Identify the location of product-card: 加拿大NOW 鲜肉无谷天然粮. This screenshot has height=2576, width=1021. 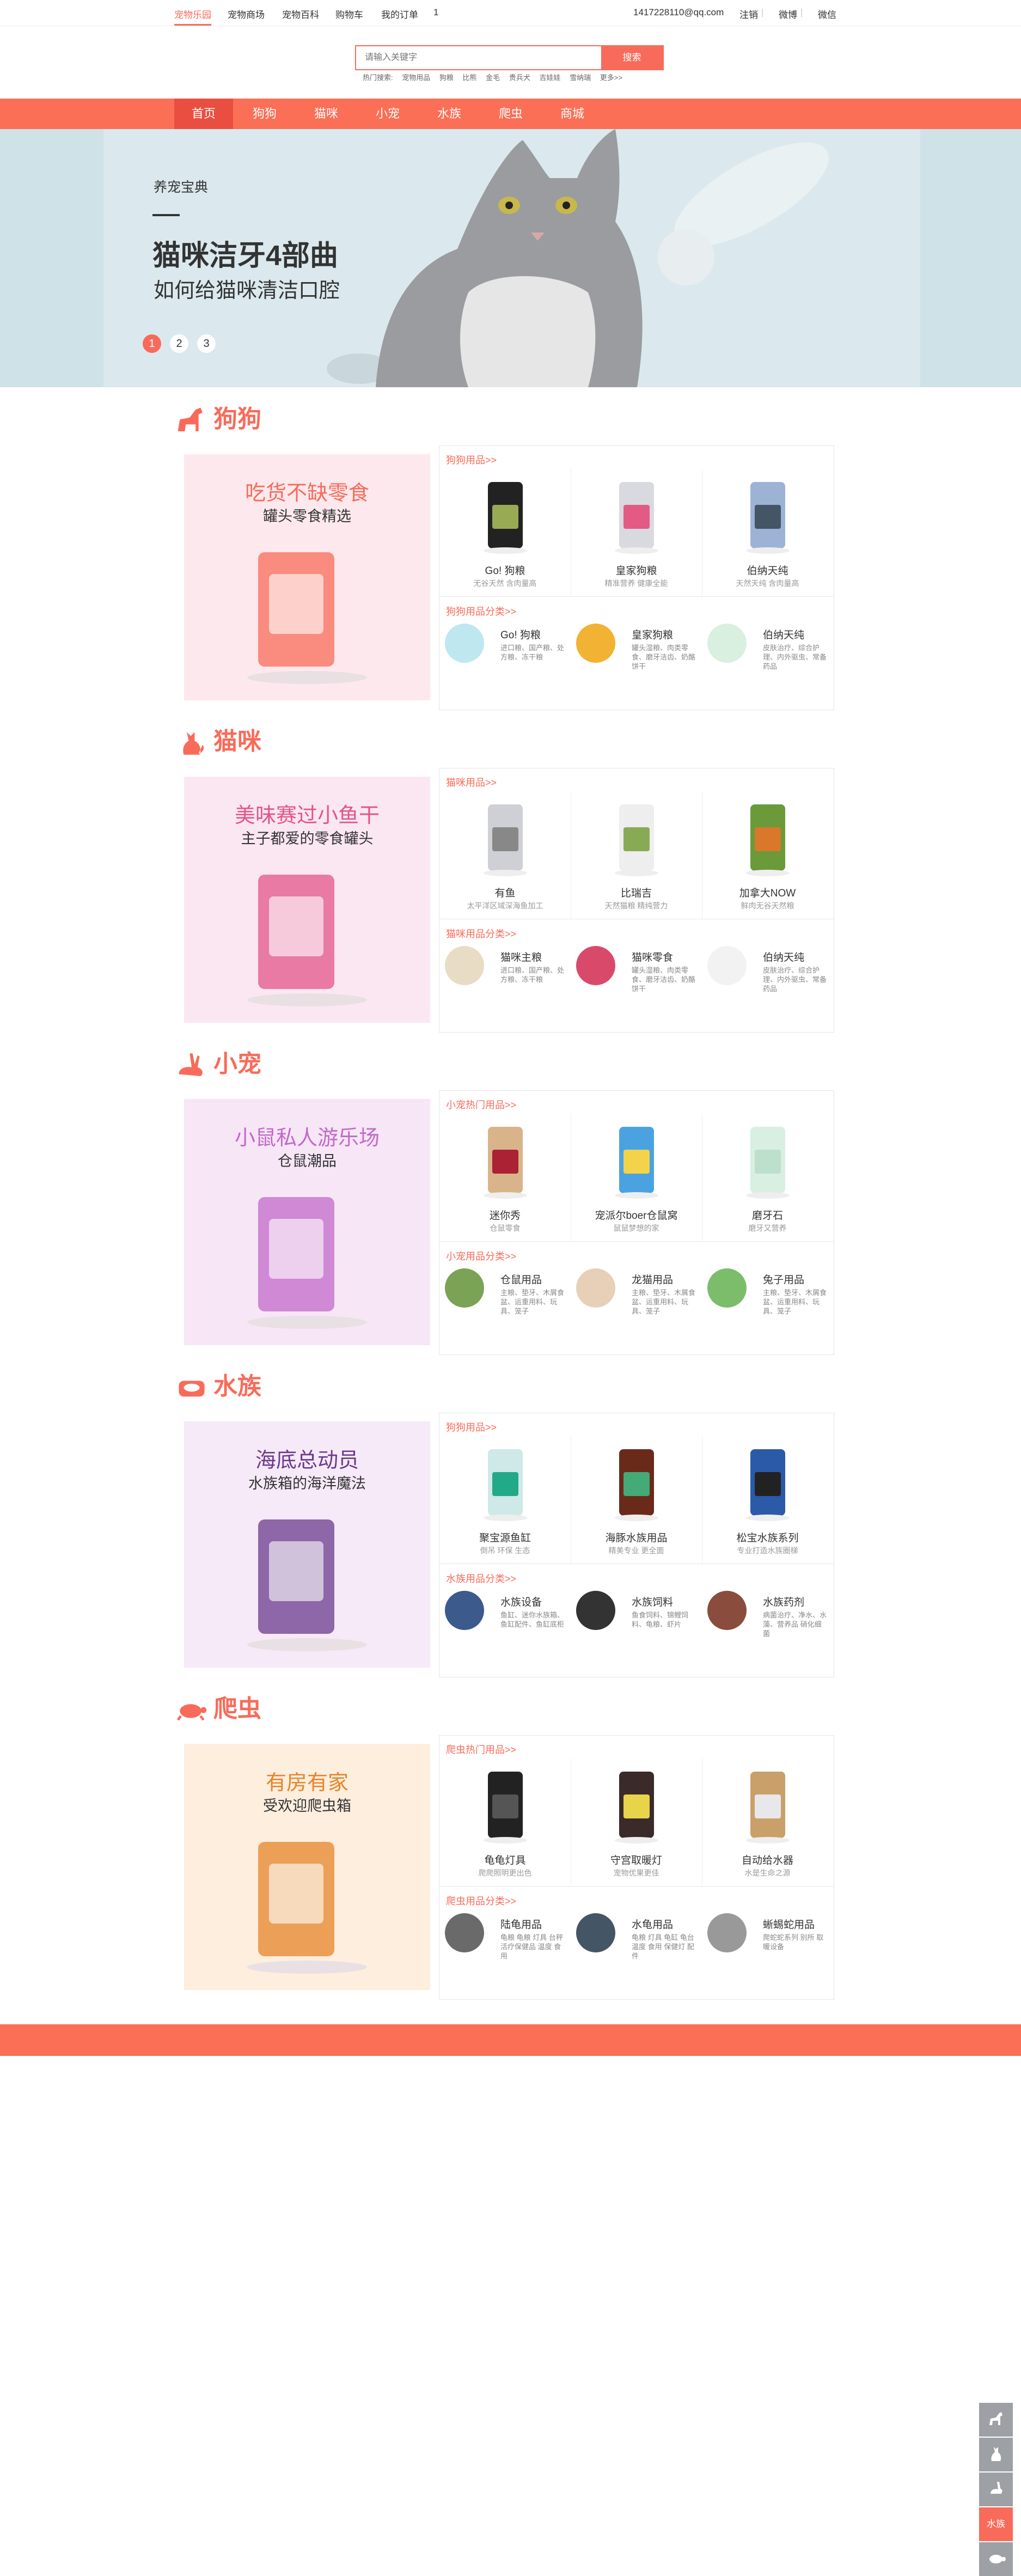
(767, 857).